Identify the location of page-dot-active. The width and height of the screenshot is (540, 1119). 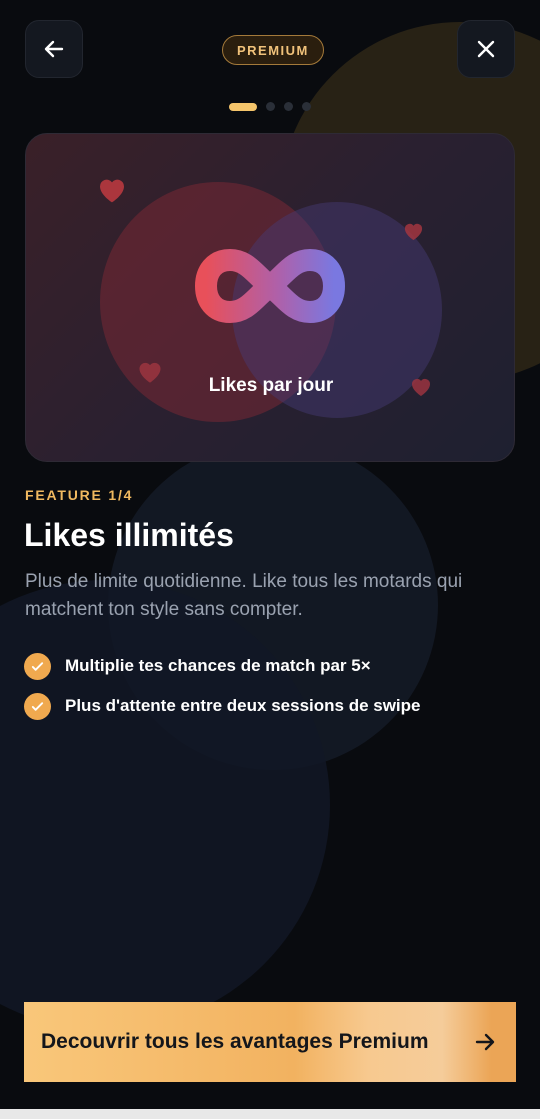
(243, 106).